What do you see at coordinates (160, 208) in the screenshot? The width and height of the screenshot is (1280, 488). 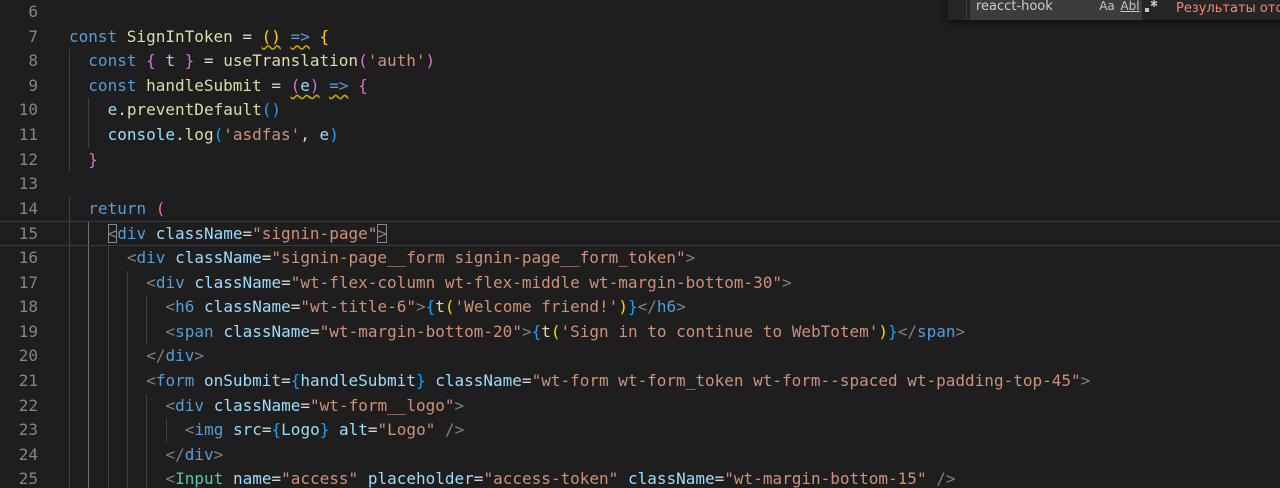 I see `code-token: (` at bounding box center [160, 208].